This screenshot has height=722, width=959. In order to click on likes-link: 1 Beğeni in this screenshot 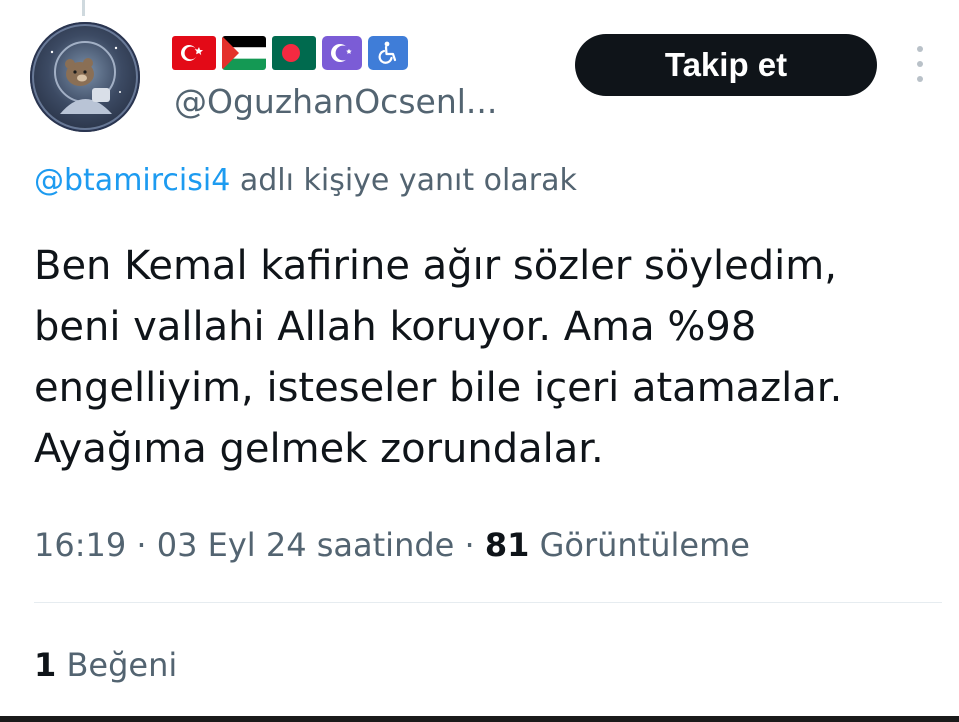, I will do `click(105, 665)`.